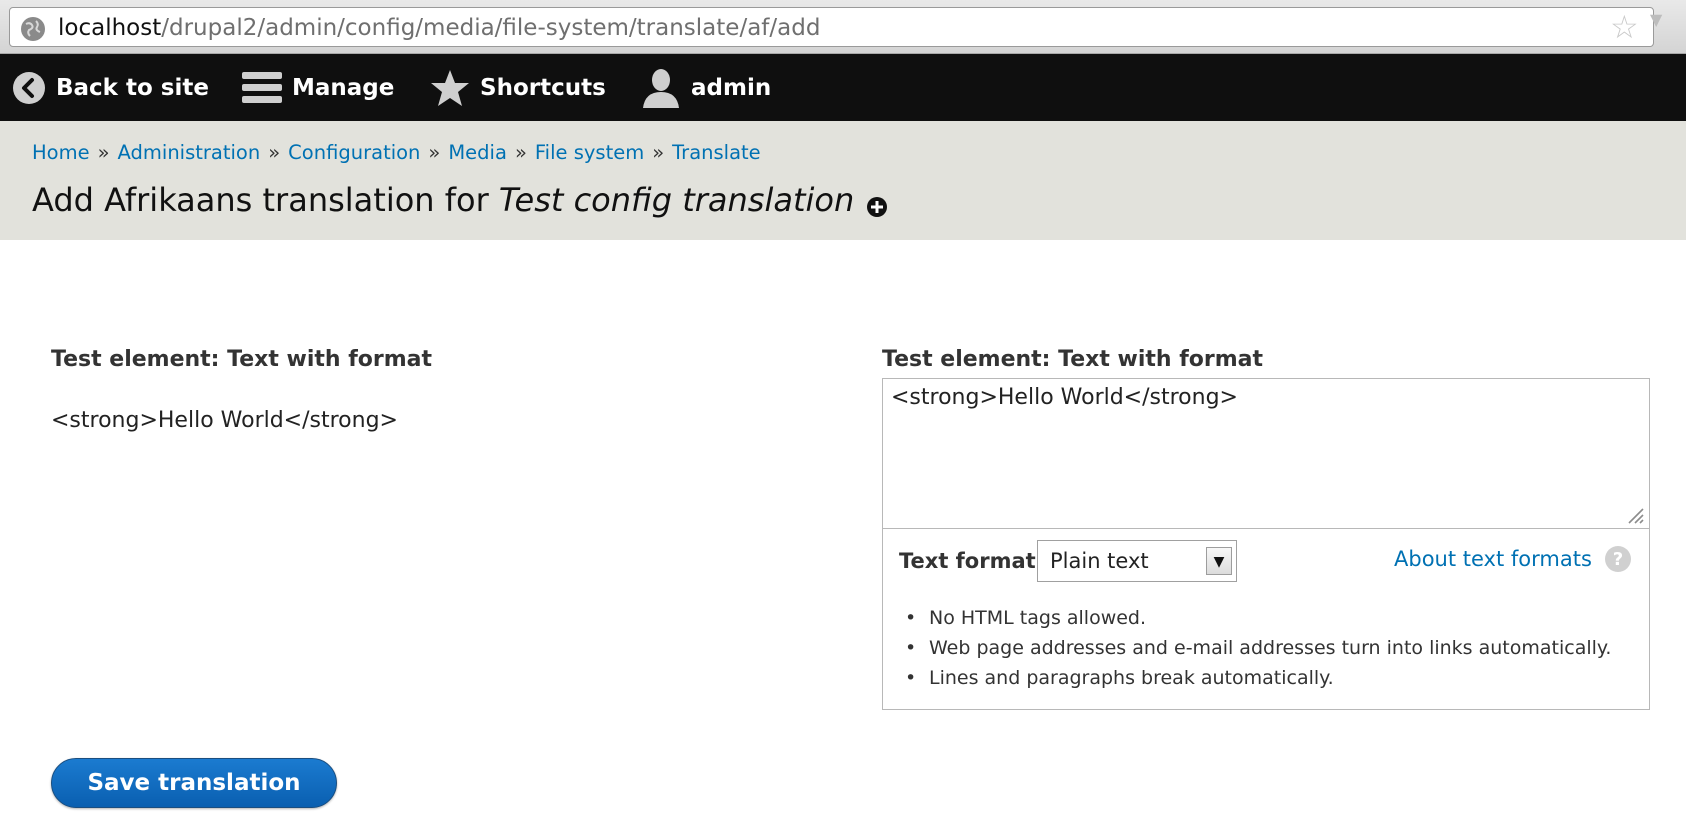  Describe the element at coordinates (29, 87) in the screenshot. I see `back-arrow-icon` at that location.